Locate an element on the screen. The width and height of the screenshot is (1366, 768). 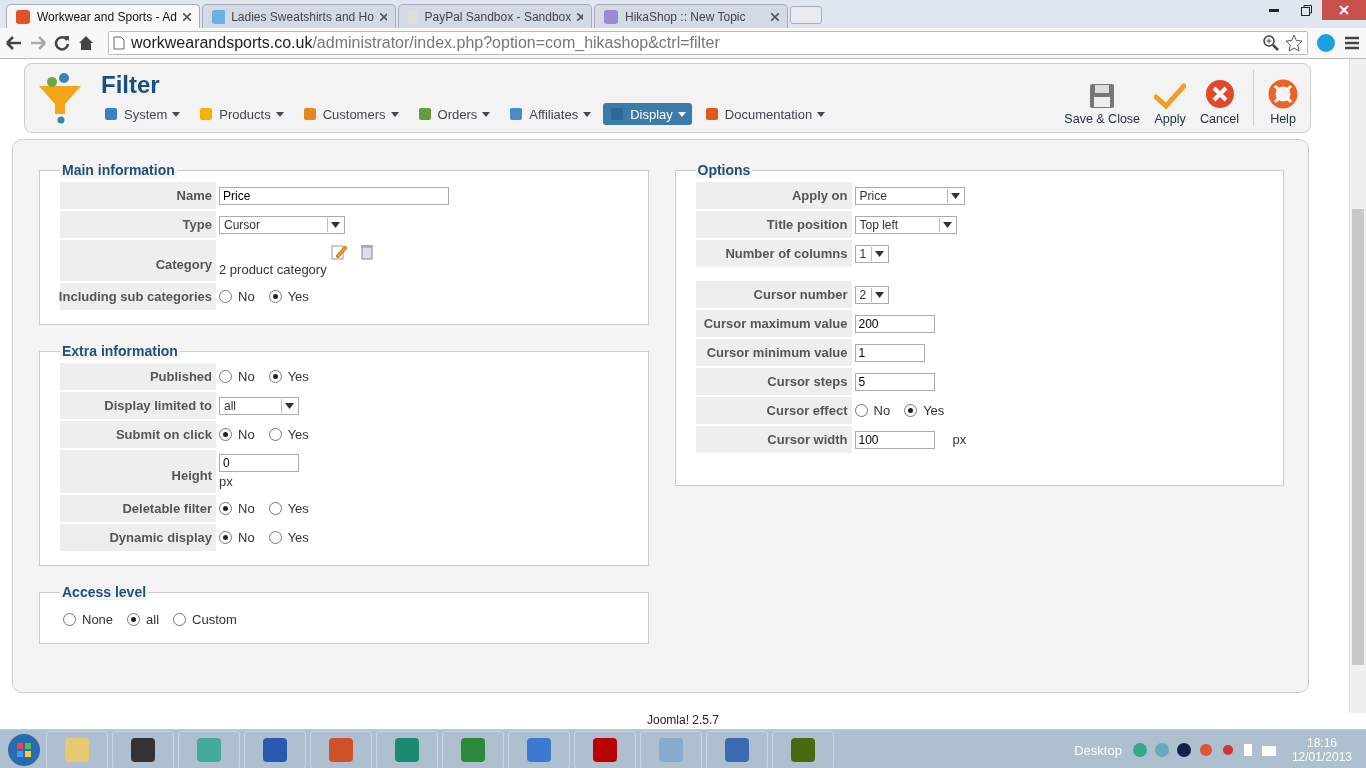
minimize-icon is located at coordinates (1274, 10).